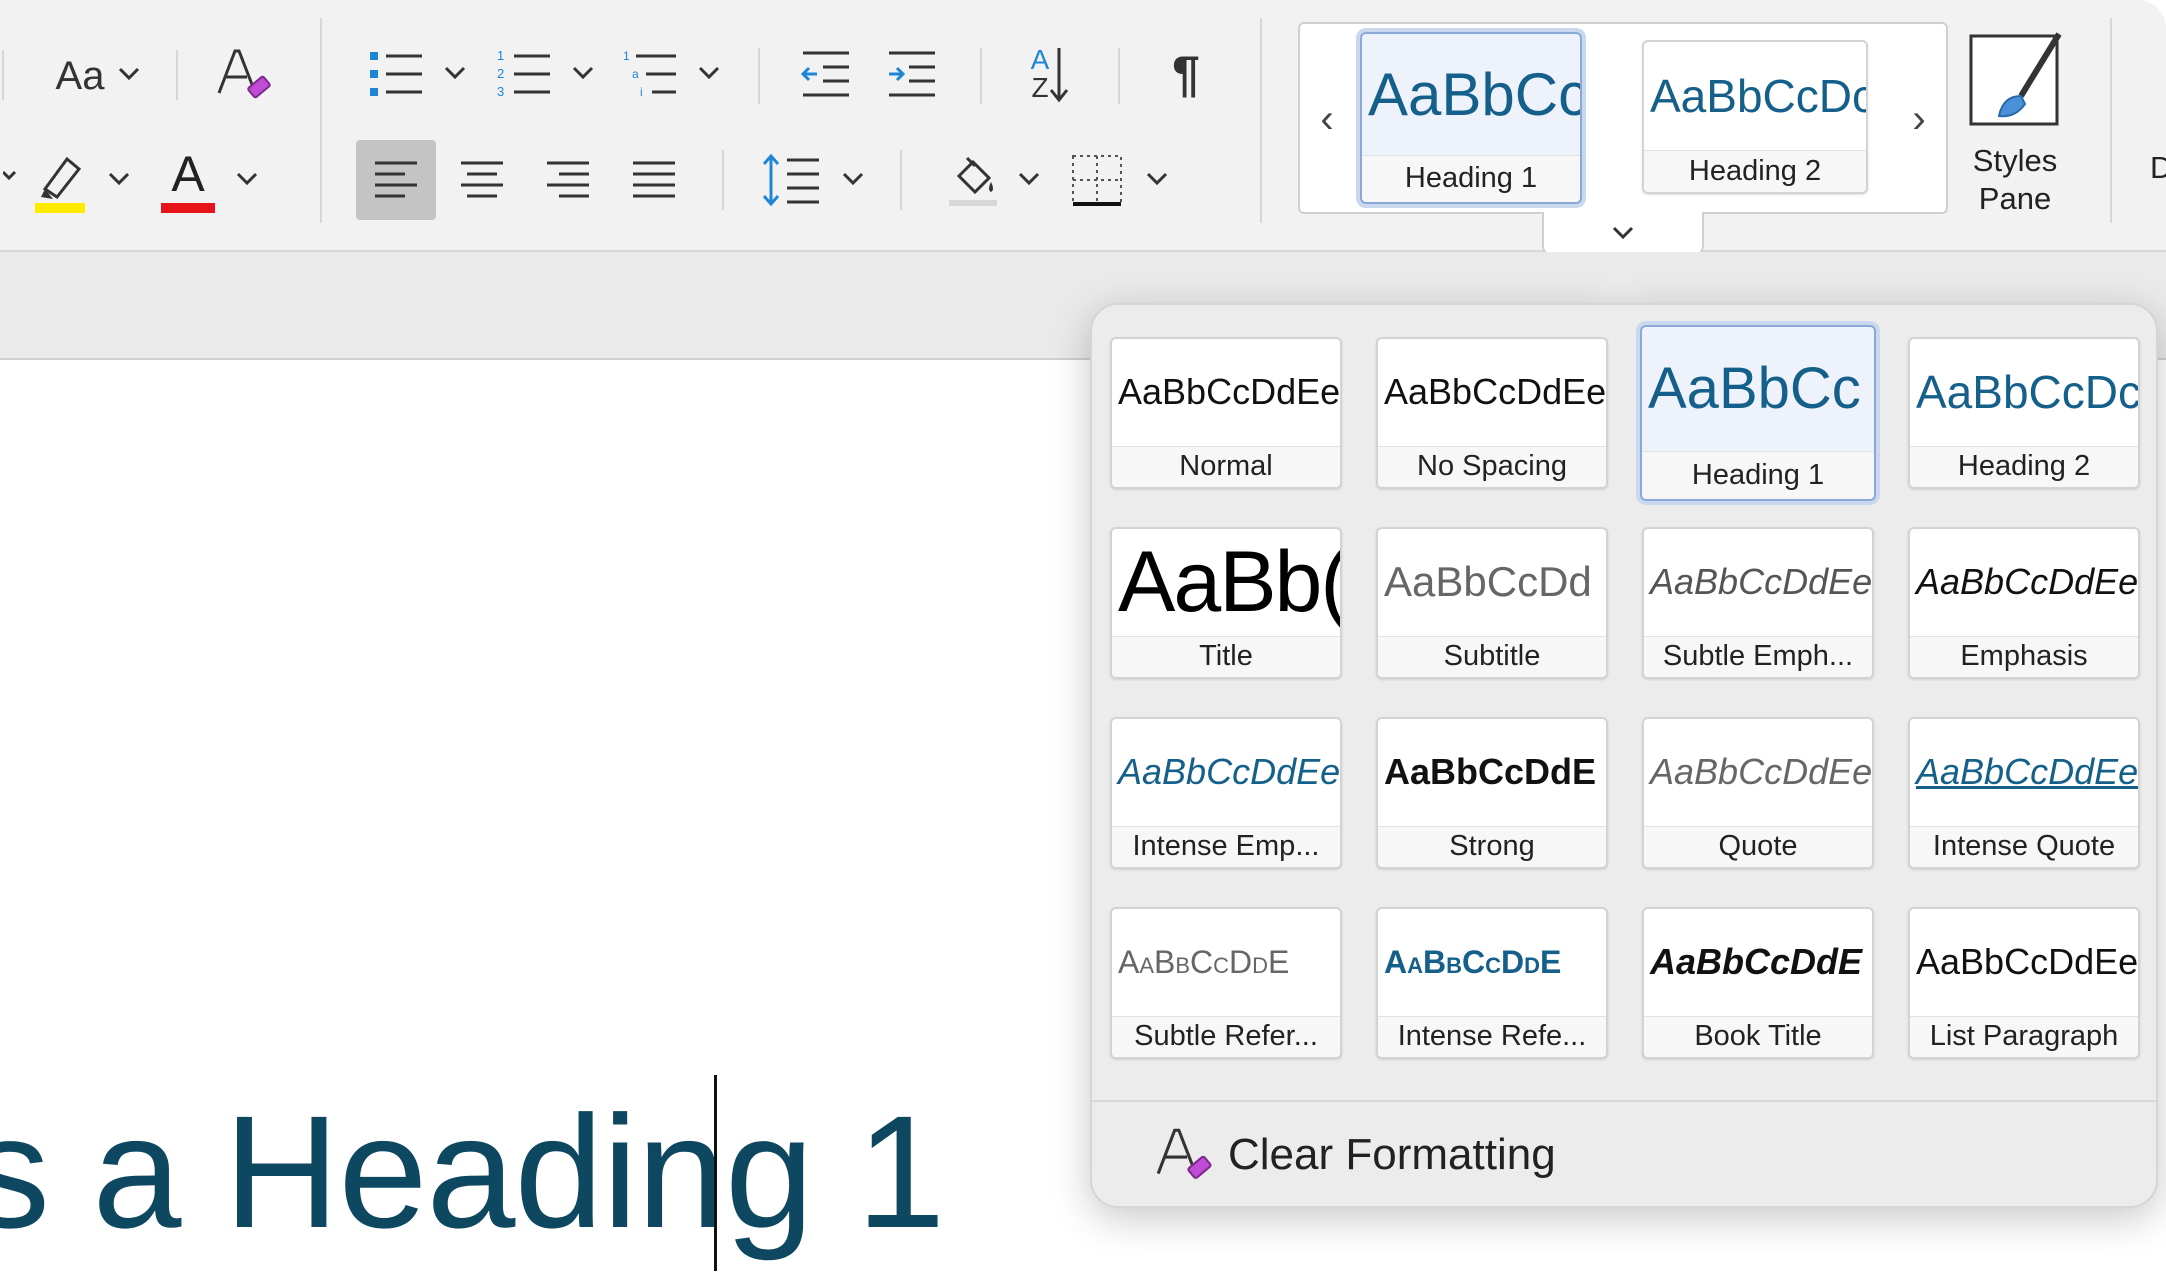 The image size is (2166, 1281). What do you see at coordinates (1758, 413) in the screenshot?
I see `style-tile-heading-1: AaBbCc Heading 1` at bounding box center [1758, 413].